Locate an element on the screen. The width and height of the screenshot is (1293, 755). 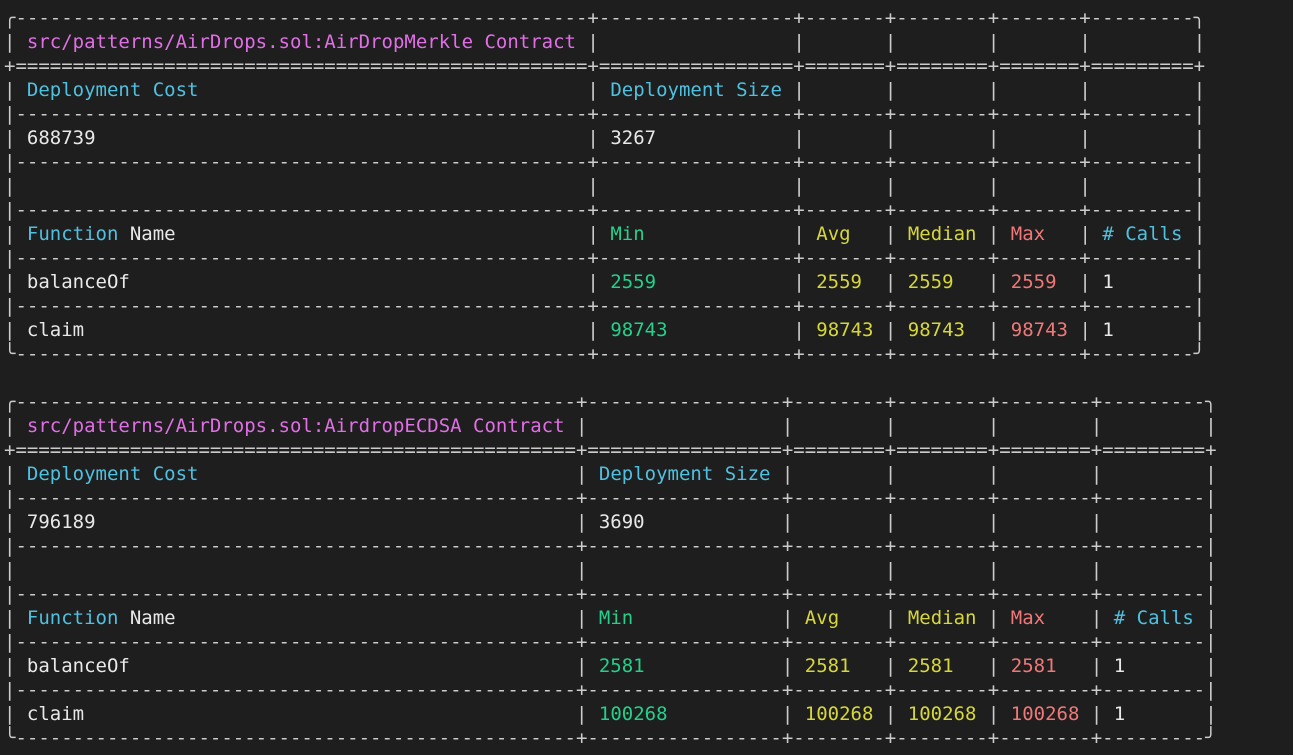
median-value: 2581 is located at coordinates (930, 666).